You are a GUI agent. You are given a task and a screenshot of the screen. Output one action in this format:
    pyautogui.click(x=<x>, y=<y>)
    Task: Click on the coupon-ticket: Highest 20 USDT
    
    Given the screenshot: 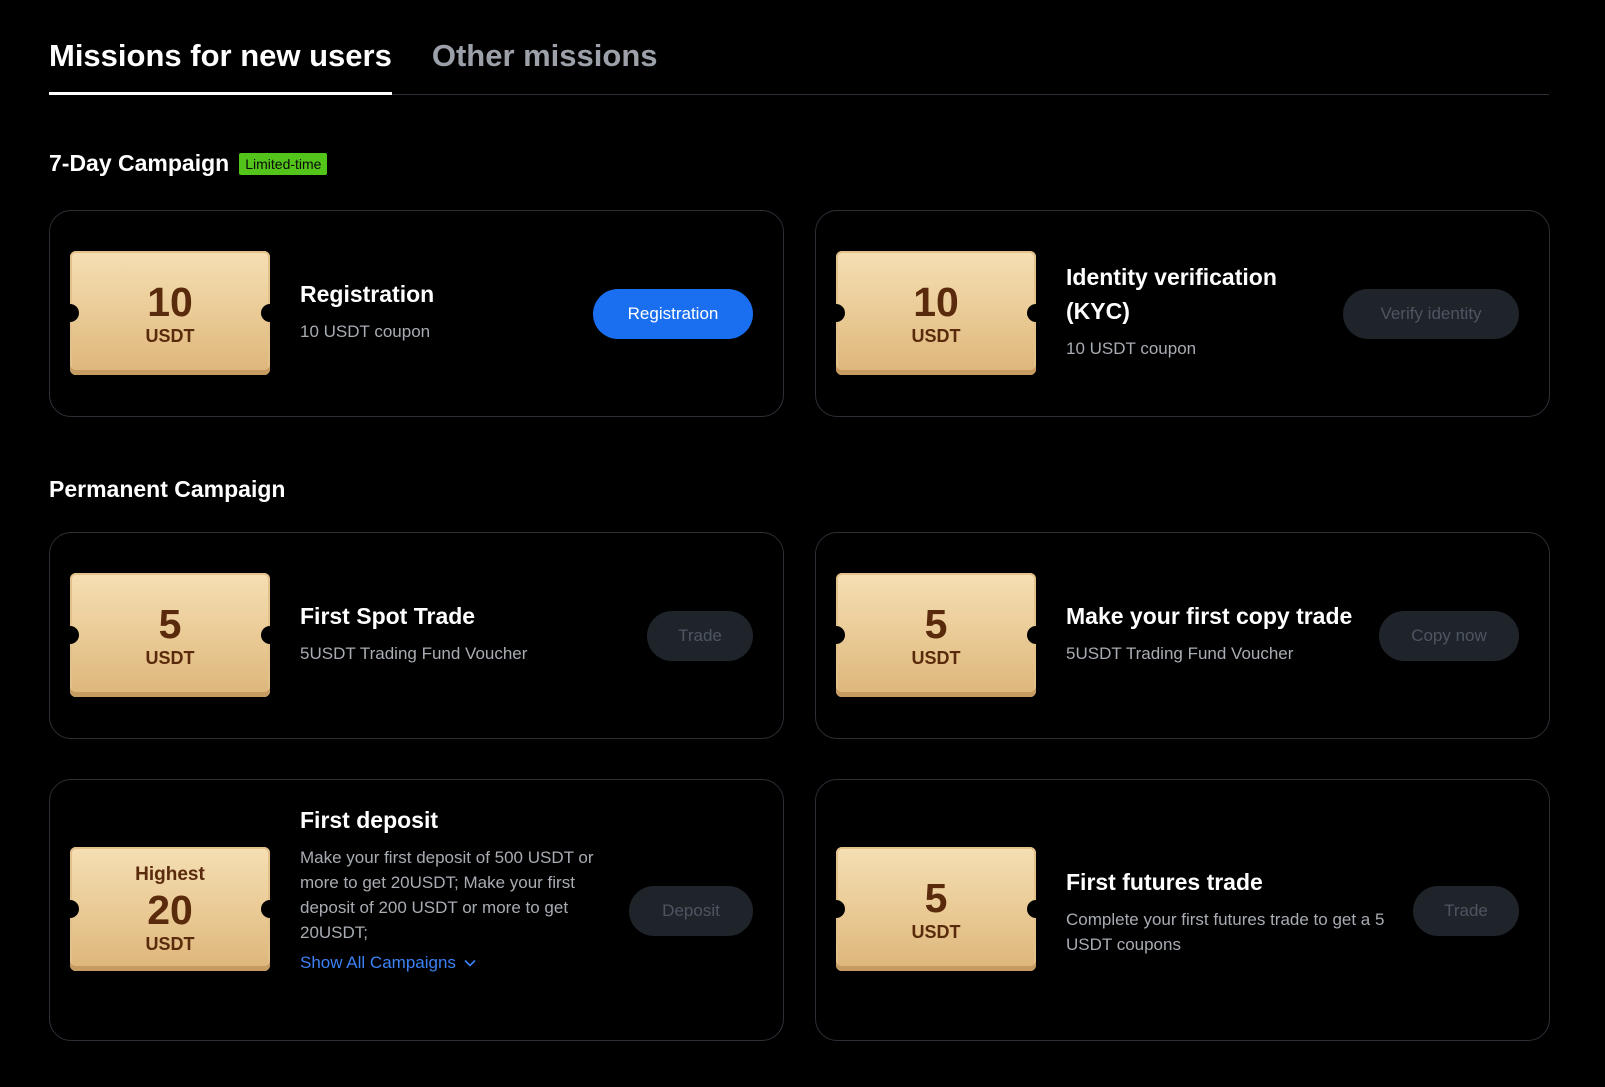 What is the action you would take?
    pyautogui.click(x=170, y=909)
    